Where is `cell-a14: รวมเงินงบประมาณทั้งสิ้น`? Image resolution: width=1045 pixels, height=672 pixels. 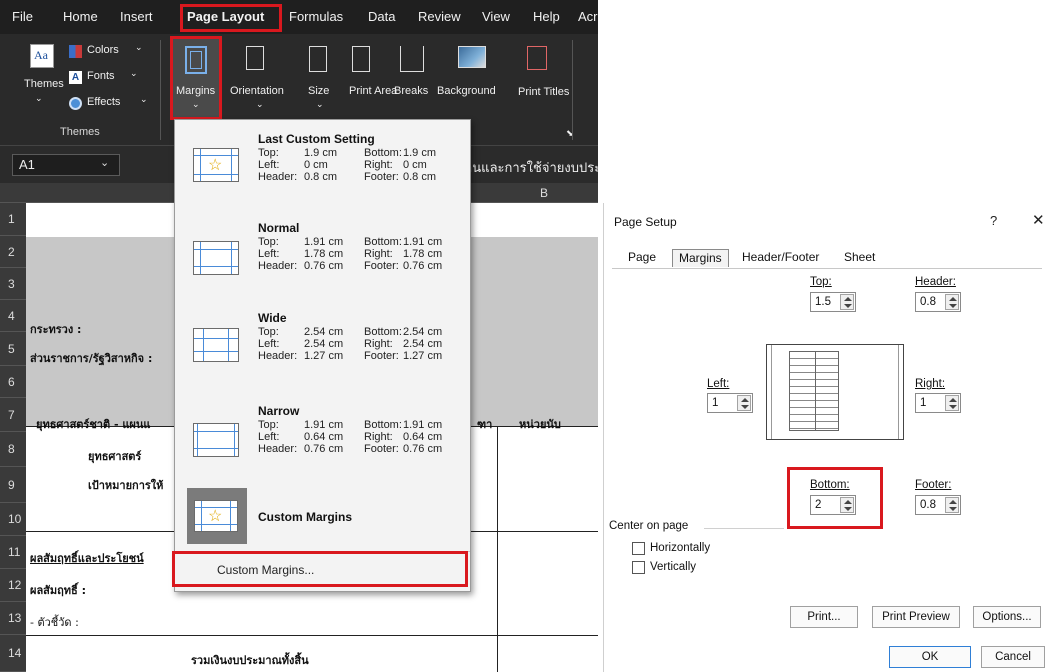 cell-a14: รวมเงินงบประมาณทั้งสิ้น is located at coordinates (250, 660).